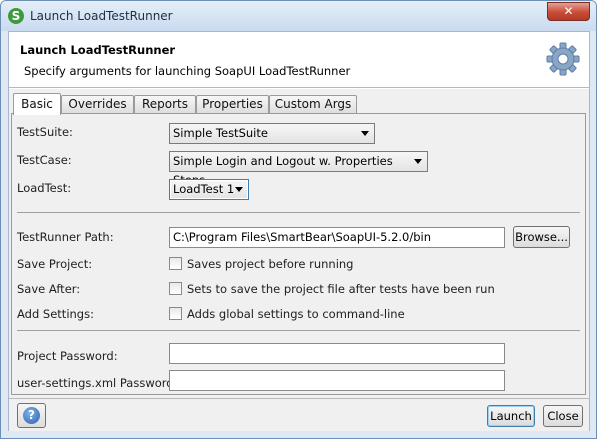  Describe the element at coordinates (97, 383) in the screenshot. I see `settings-password-label: user-settings.xml Password:` at that location.